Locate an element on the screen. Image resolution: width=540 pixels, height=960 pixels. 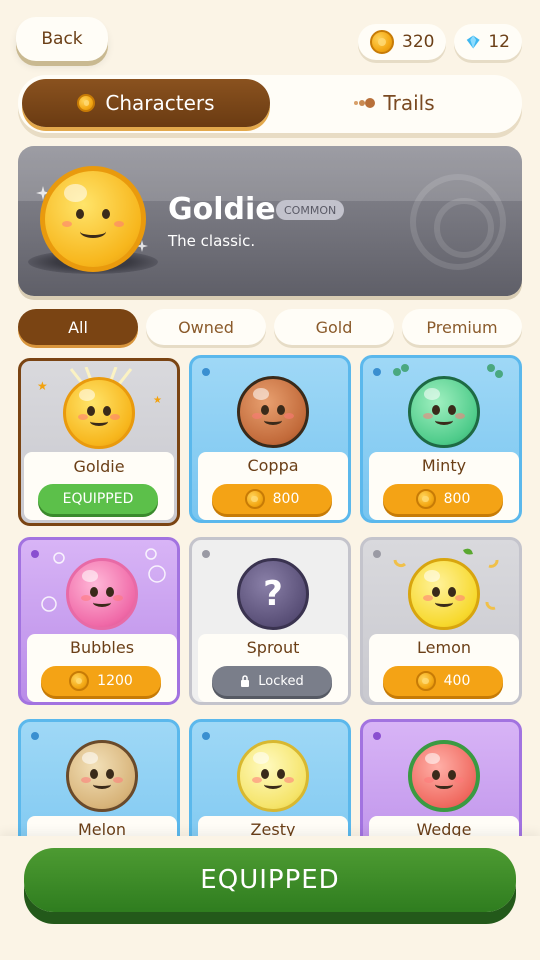
buy-button: 400 is located at coordinates (443, 681).